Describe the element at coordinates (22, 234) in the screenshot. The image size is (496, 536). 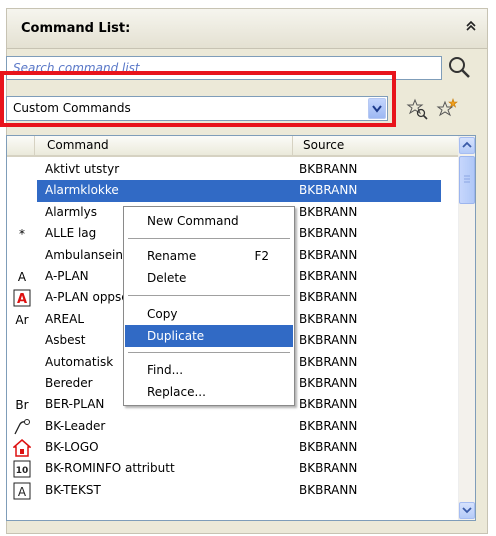
I see `command-icon: *` at that location.